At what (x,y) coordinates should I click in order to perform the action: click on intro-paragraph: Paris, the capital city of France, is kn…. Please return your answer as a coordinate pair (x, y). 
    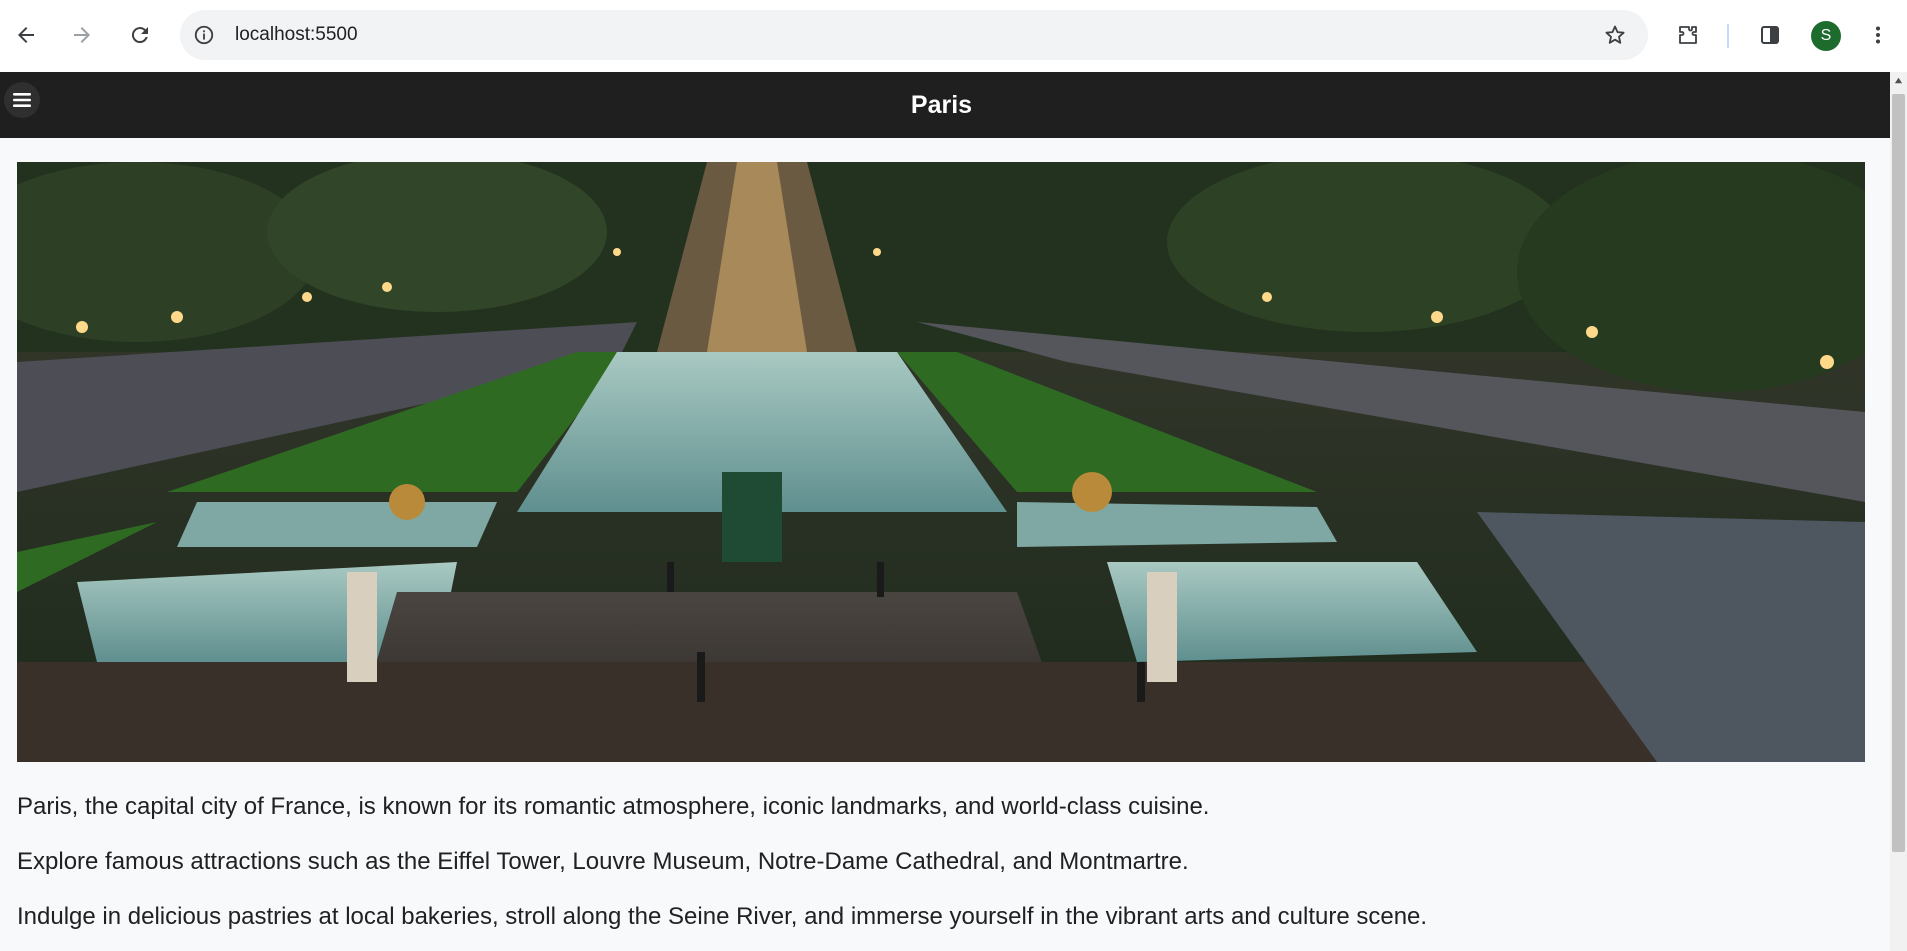
    Looking at the image, I should click on (613, 806).